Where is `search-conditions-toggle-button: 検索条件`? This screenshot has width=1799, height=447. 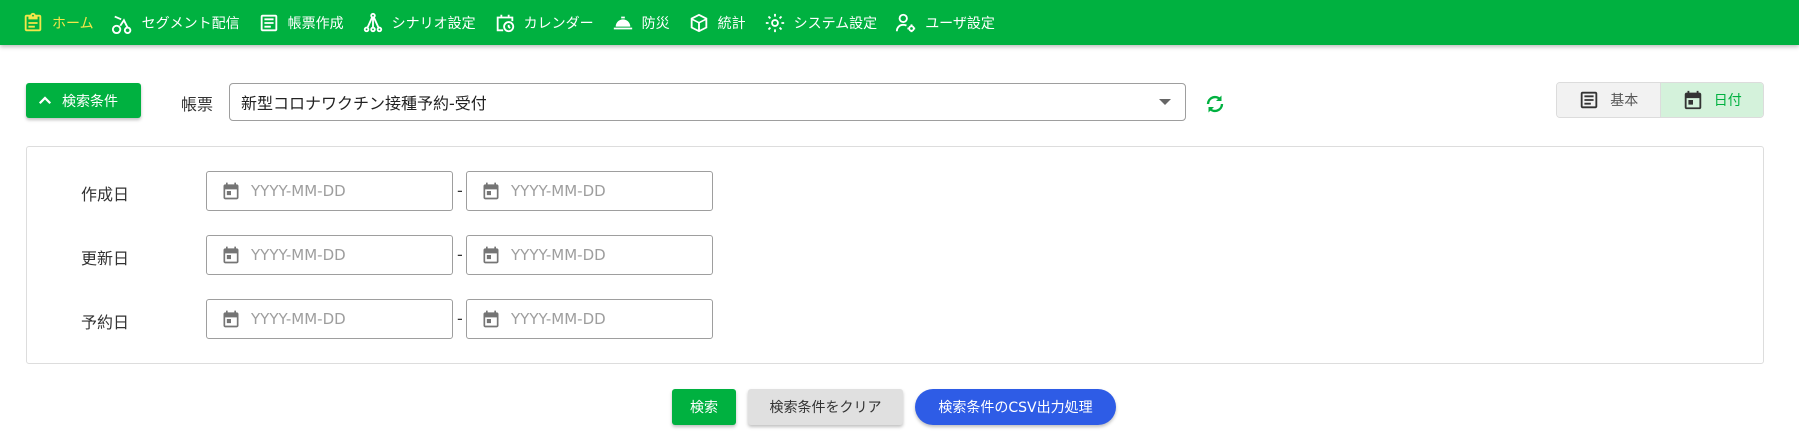
search-conditions-toggle-button: 検索条件 is located at coordinates (83, 100).